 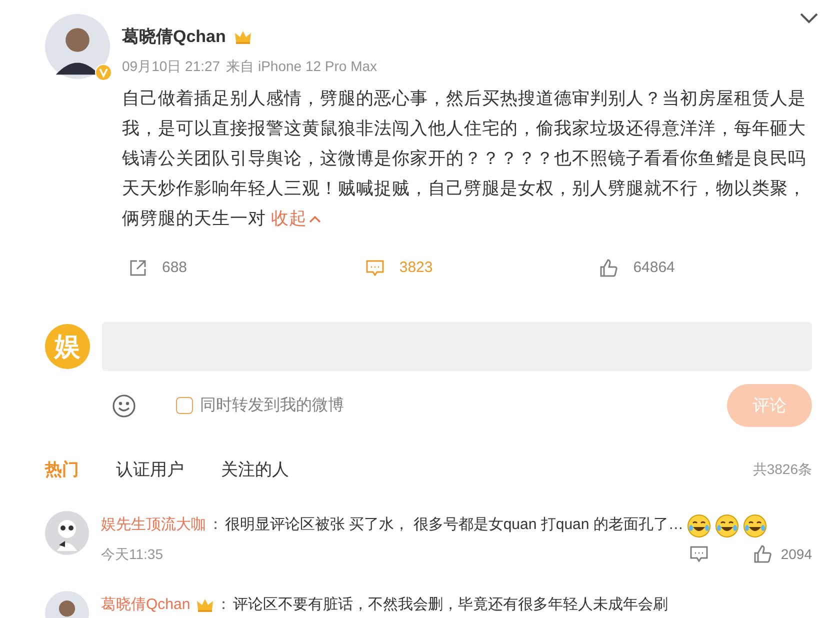 I want to click on comment-button: 3823, so click(x=399, y=267).